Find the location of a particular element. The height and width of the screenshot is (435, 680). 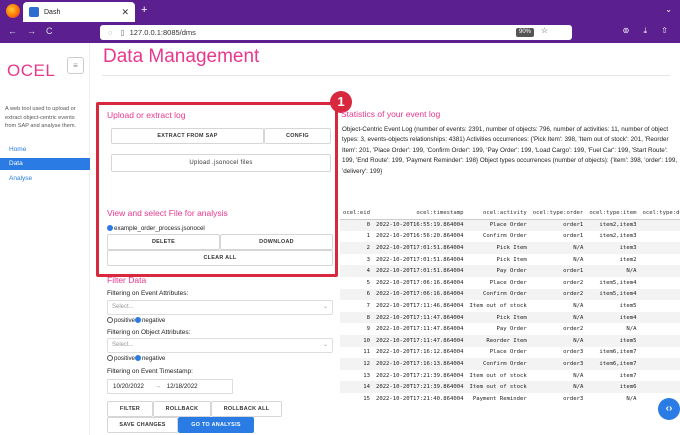

url-text: 127.0.0.1:8085/dms is located at coordinates (162, 32).